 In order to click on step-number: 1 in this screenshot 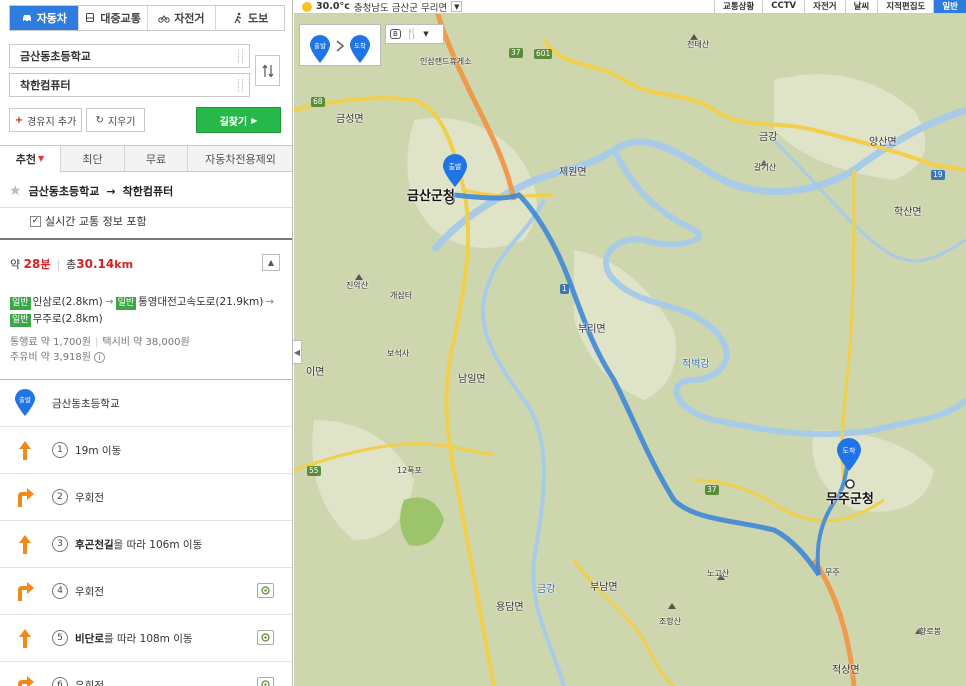, I will do `click(60, 450)`.